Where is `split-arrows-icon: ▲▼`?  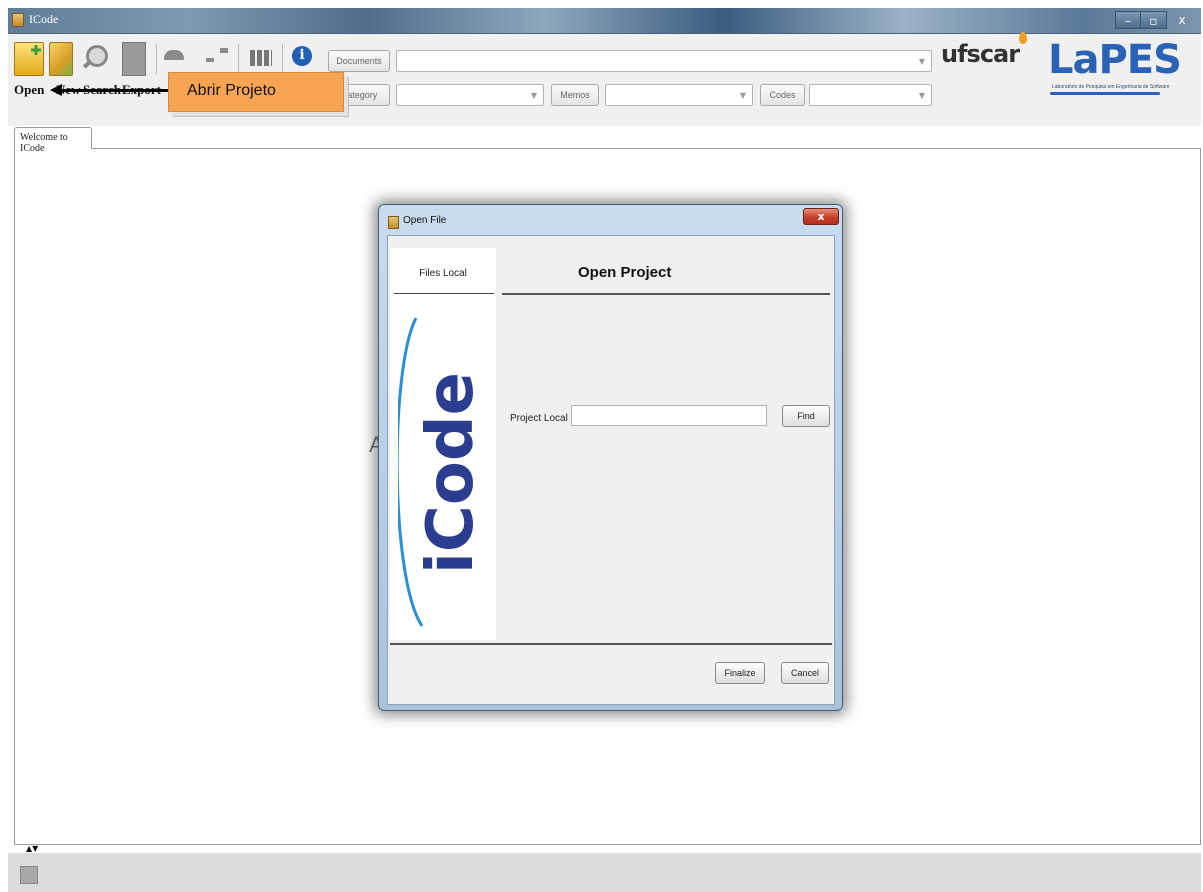 split-arrows-icon: ▲▼ is located at coordinates (32, 849).